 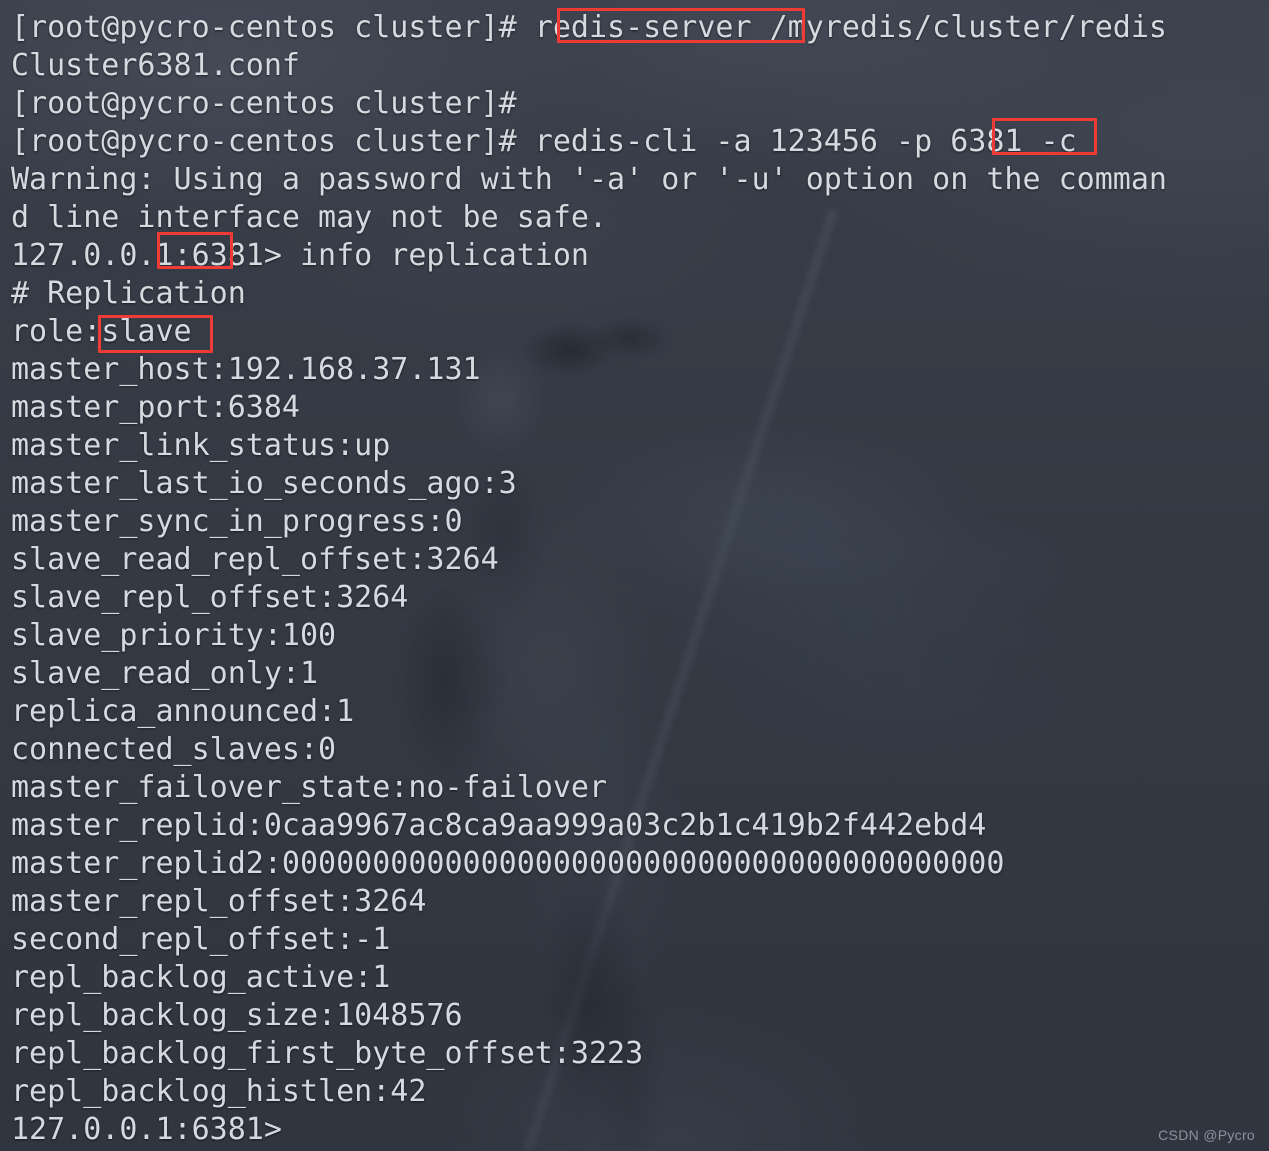 What do you see at coordinates (237, 521) in the screenshot?
I see `terminal-line: master_sync_in_progress:0` at bounding box center [237, 521].